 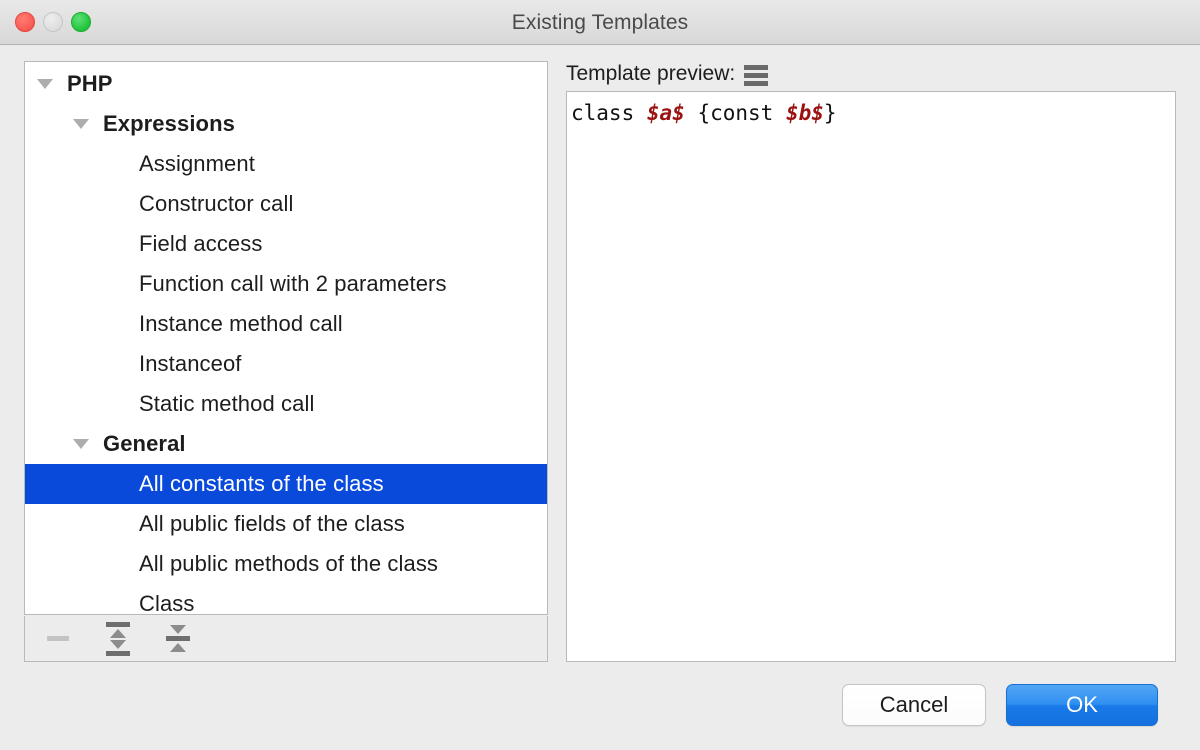 I want to click on template-code-line: class $a$ {const $b$}, so click(x=873, y=113).